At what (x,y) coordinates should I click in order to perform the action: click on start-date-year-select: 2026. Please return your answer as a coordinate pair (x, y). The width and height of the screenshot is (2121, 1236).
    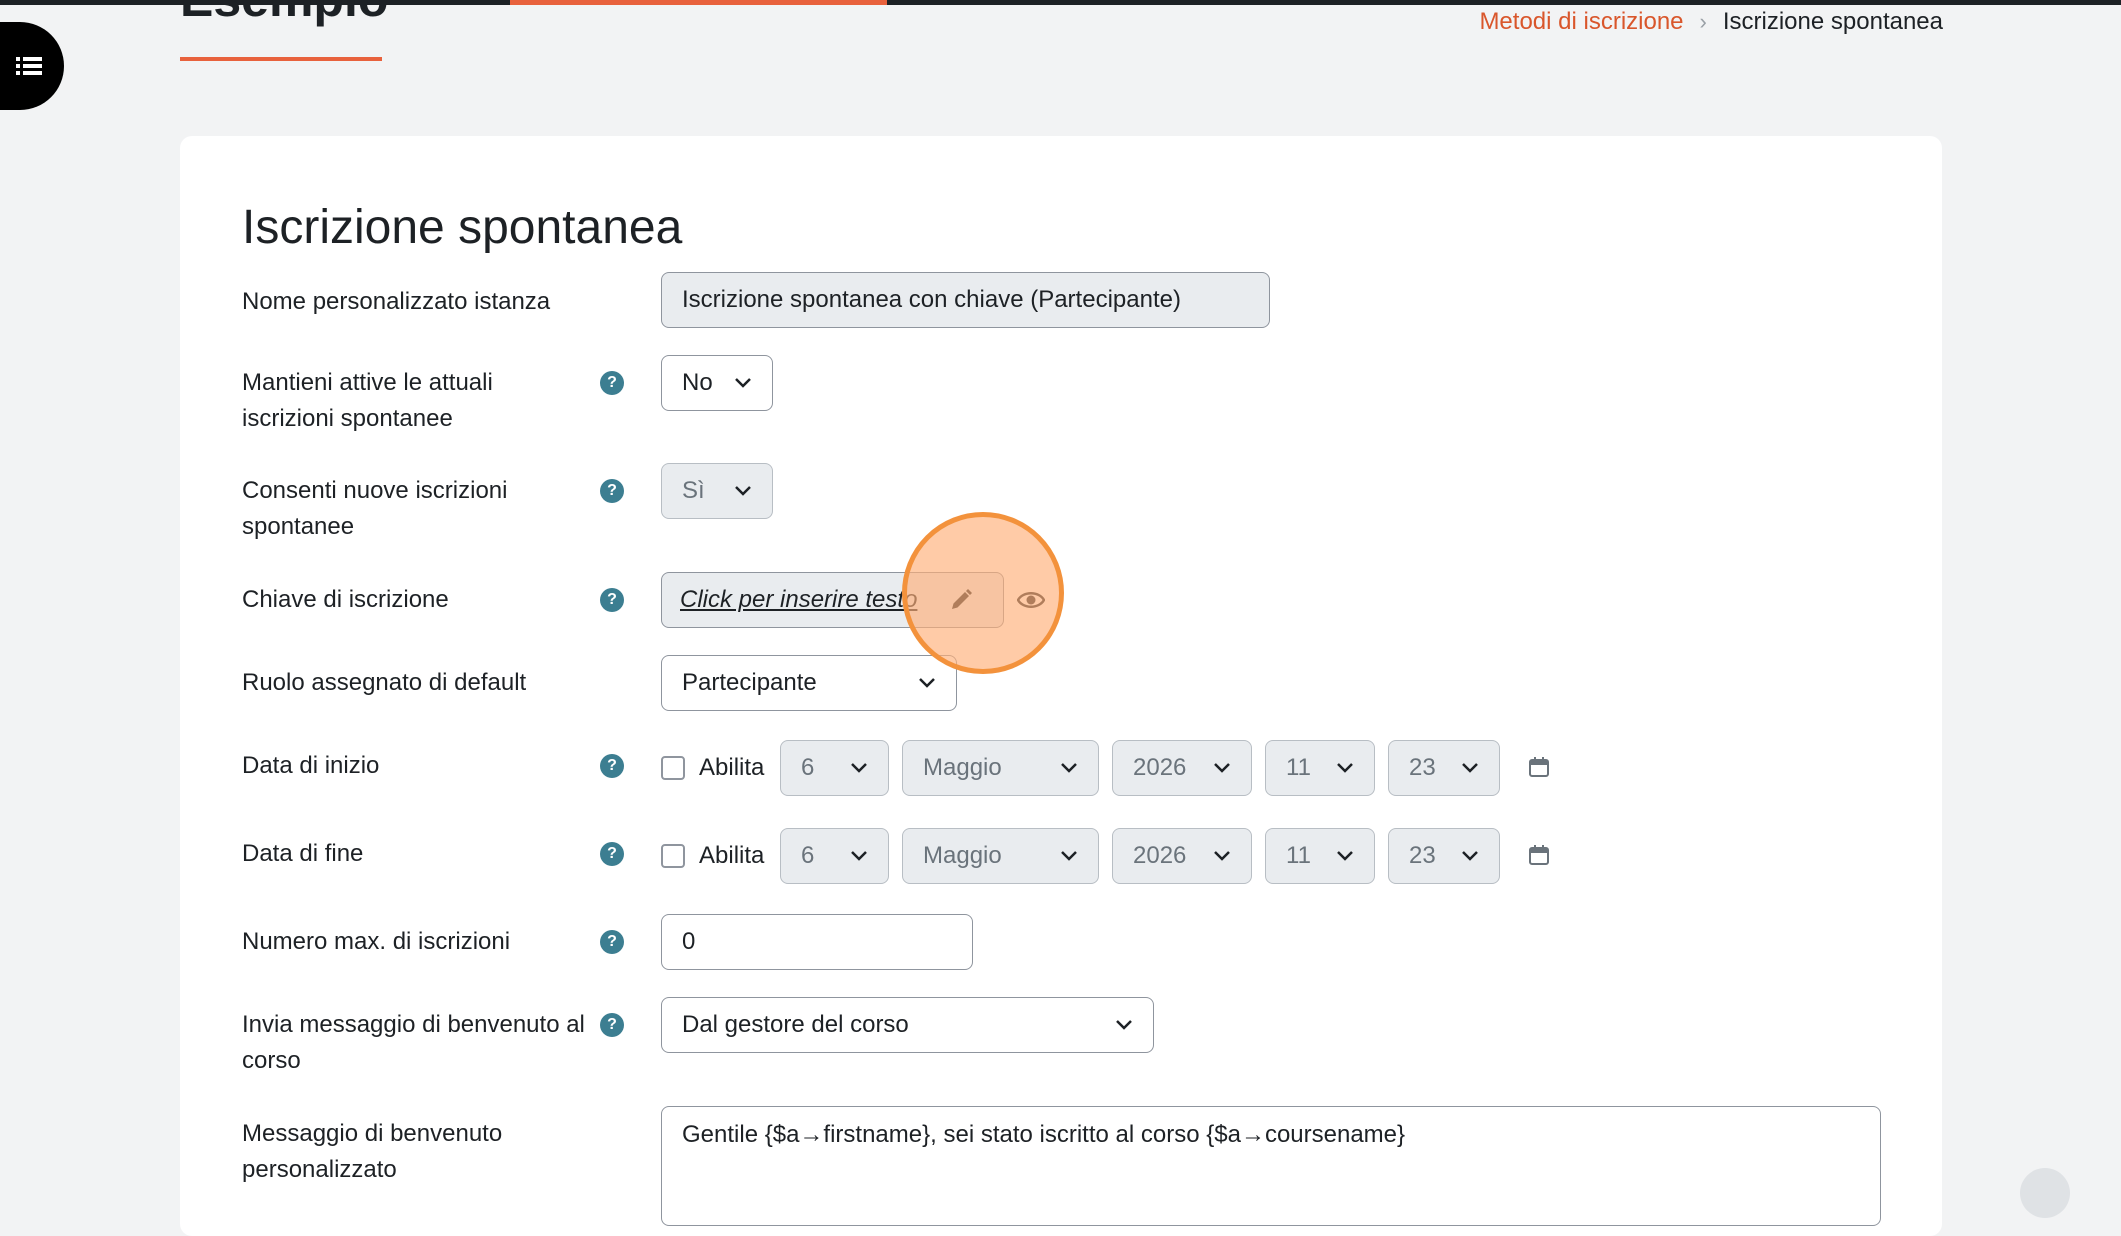
    Looking at the image, I should click on (1182, 768).